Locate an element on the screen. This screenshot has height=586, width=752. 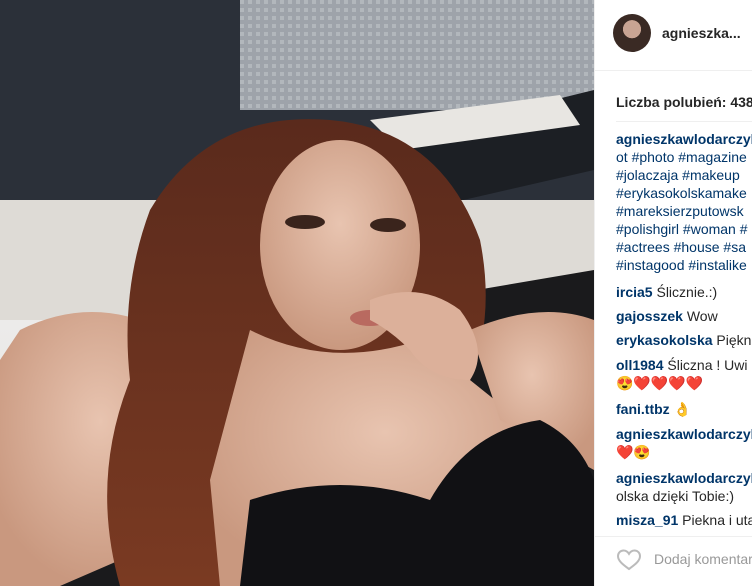
comment-user: misza_91 is located at coordinates (647, 520).